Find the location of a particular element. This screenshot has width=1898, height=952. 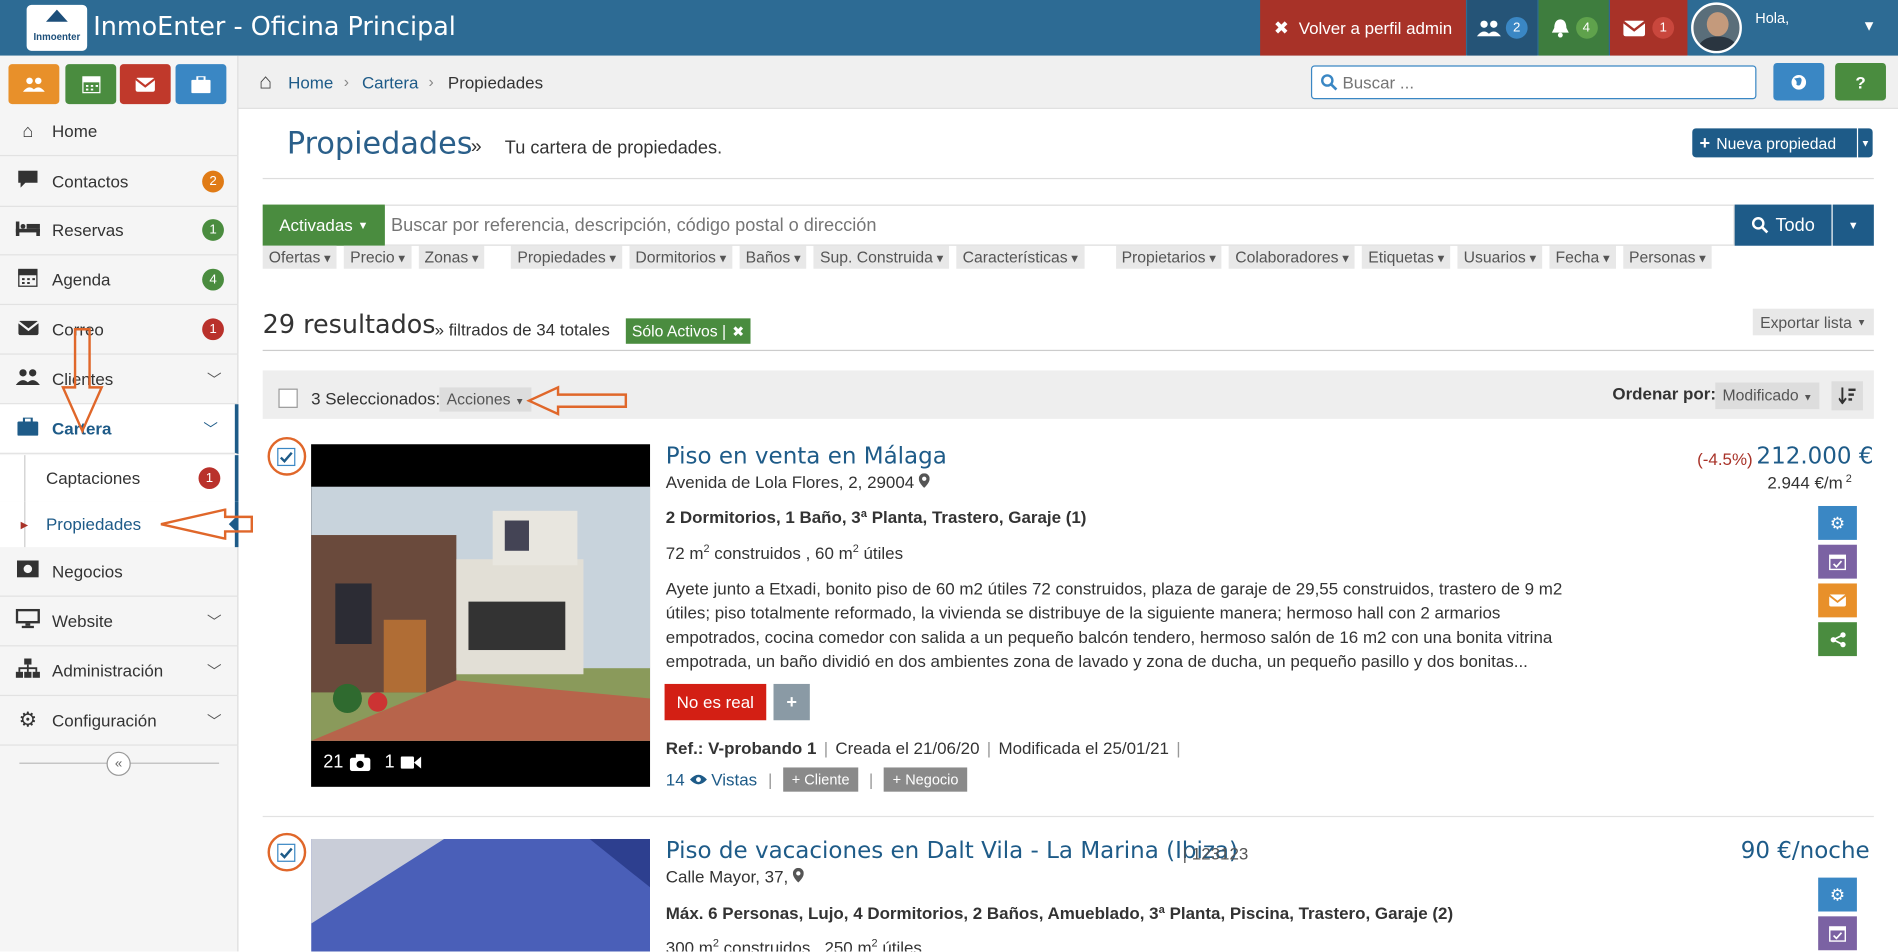

sidebar-item-cartera: Cartera ﹀ is located at coordinates (119, 429).